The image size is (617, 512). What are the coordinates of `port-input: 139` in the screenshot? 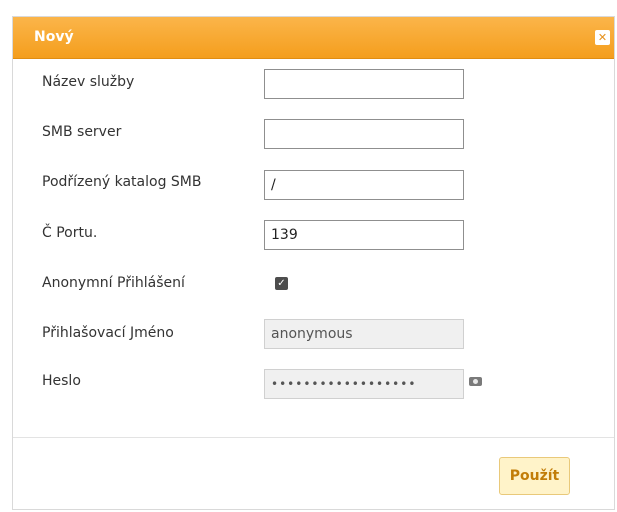 It's located at (364, 235).